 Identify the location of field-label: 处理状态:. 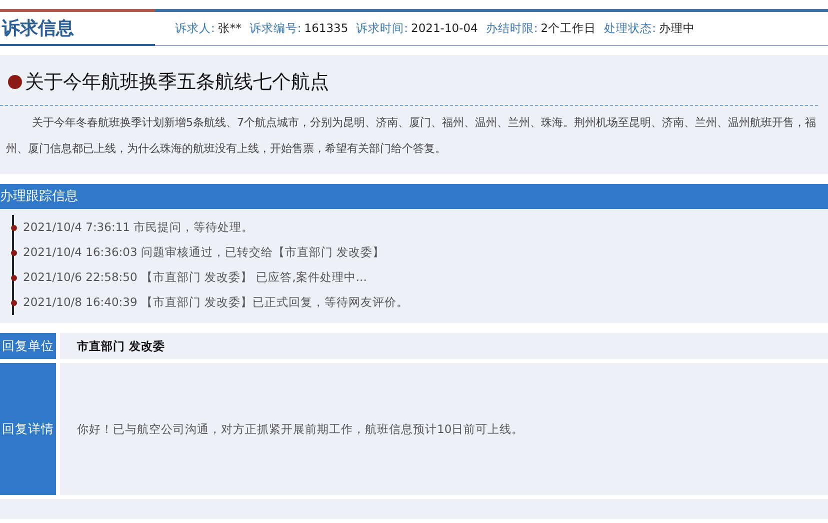
(630, 28).